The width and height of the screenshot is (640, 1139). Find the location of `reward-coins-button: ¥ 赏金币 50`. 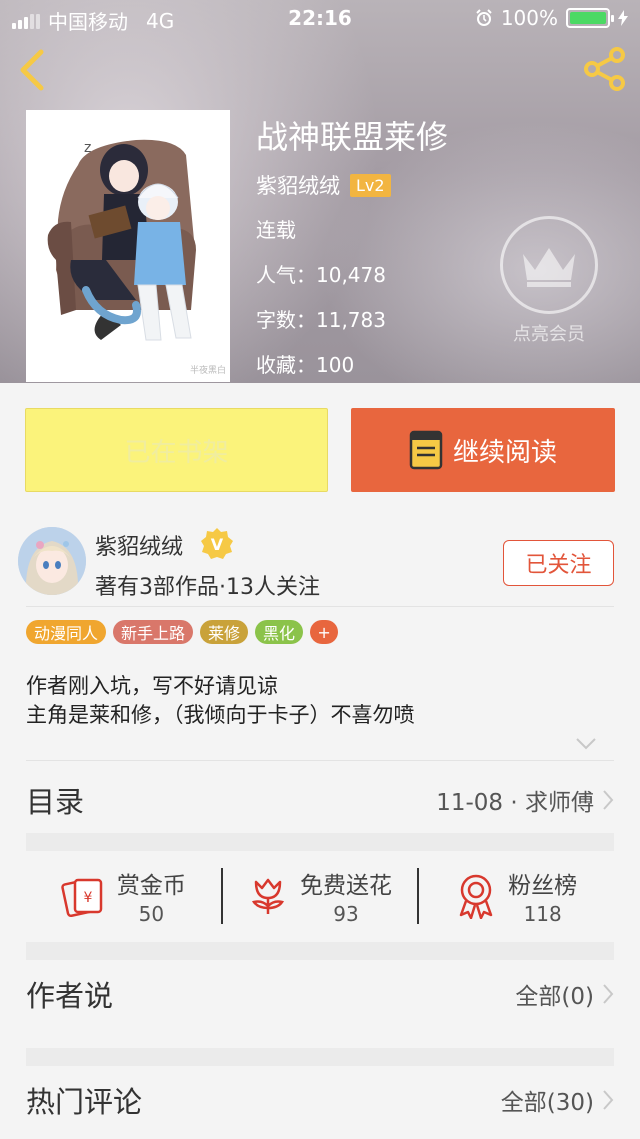

reward-coins-button: ¥ 赏金币 50 is located at coordinates (123, 896).